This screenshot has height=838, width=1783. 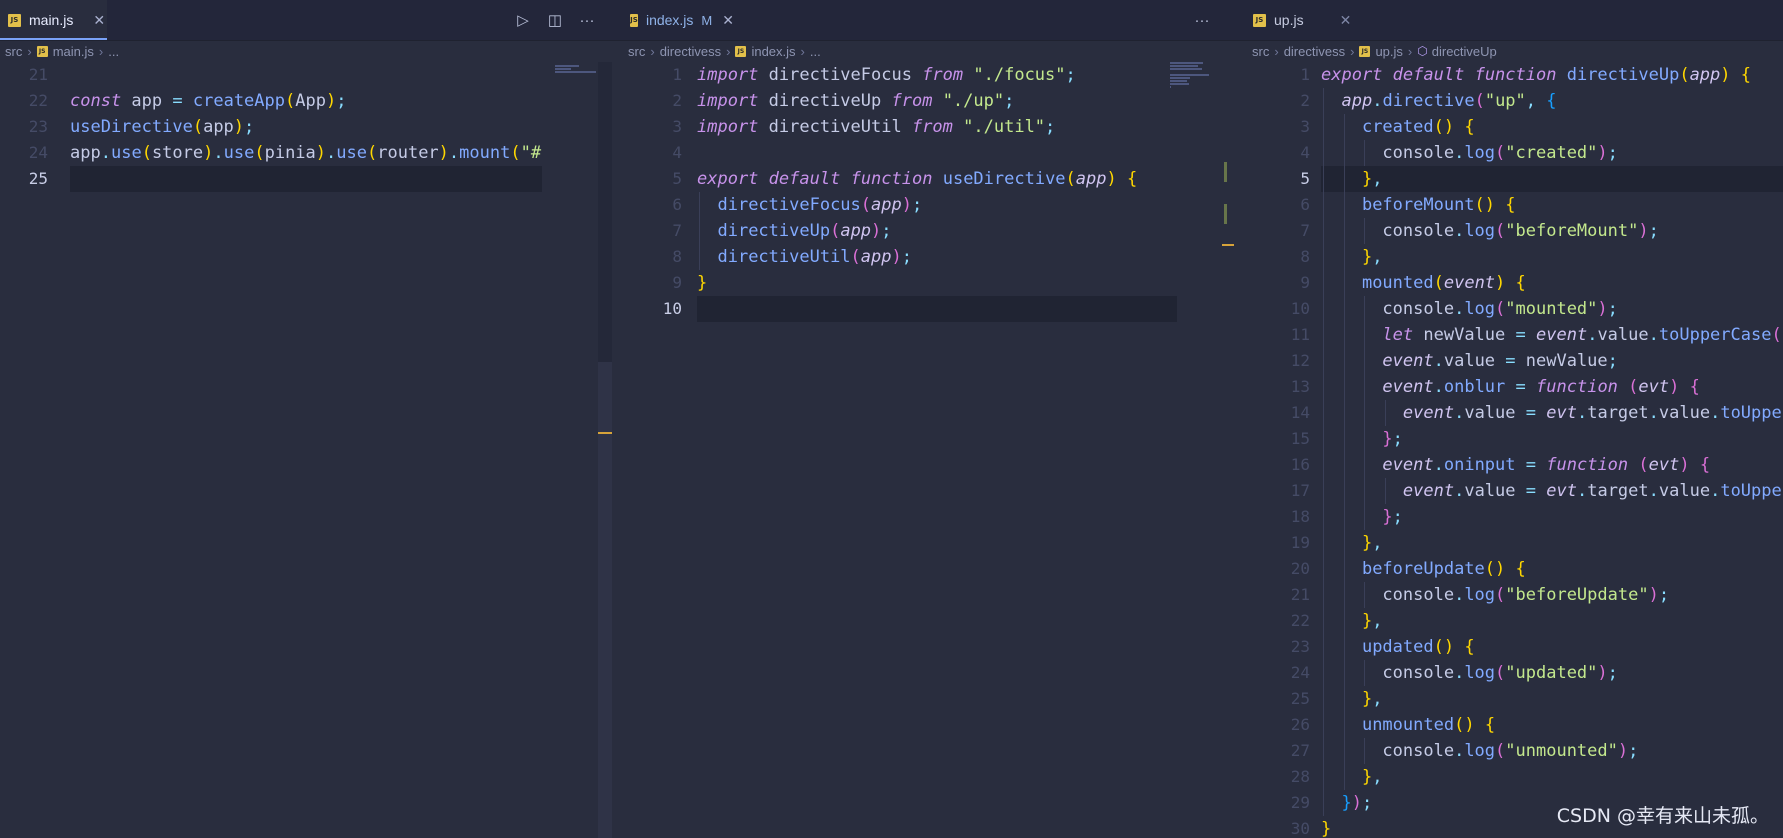 I want to click on code-text: import directiveUtil from "./util";, so click(x=876, y=127).